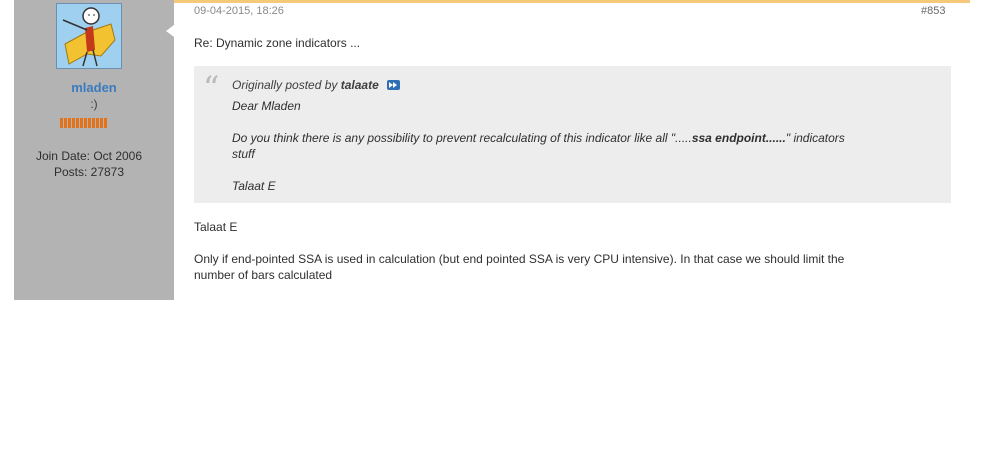  I want to click on quote-header: Originally posted by talaate, so click(316, 85).